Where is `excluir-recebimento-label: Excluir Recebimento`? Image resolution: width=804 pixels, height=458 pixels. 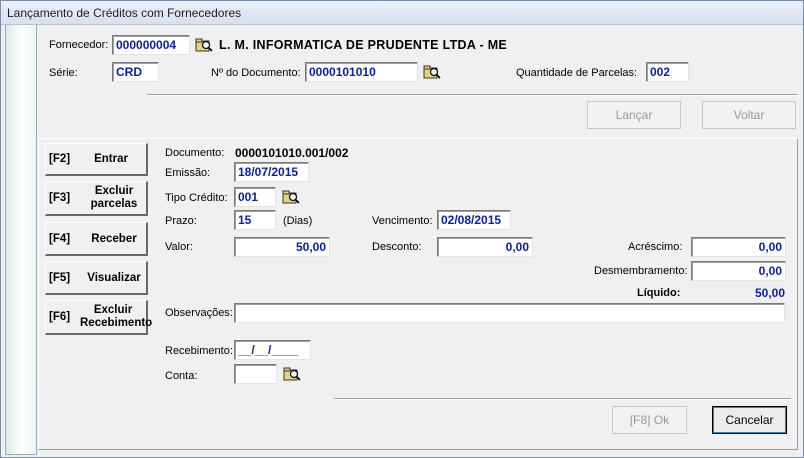 excluir-recebimento-label: Excluir Recebimento is located at coordinates (116, 316).